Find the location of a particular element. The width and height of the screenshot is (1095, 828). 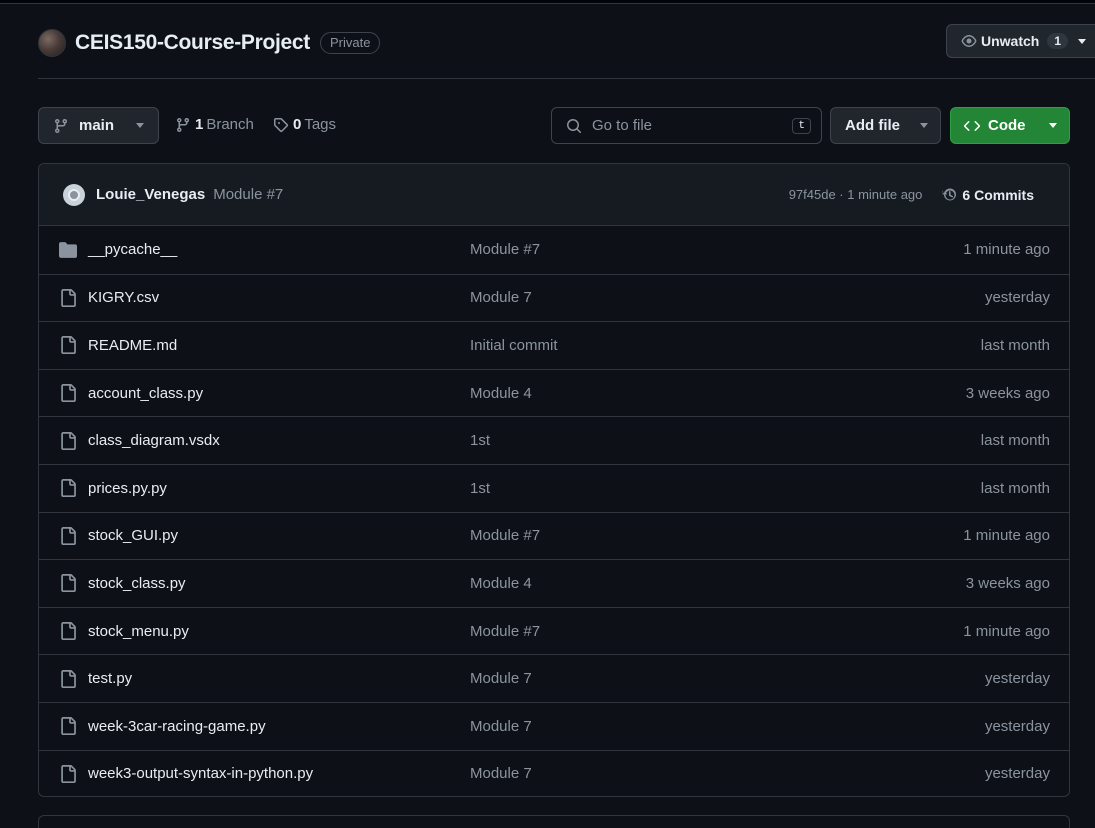

branches-link: 1 Branch is located at coordinates (214, 124).